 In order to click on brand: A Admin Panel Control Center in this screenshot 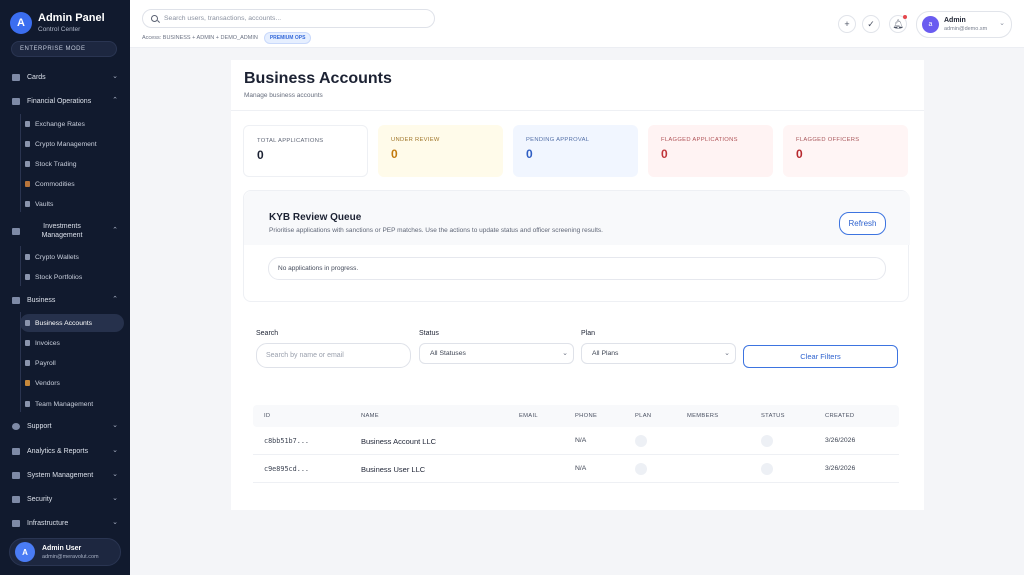, I will do `click(57, 23)`.